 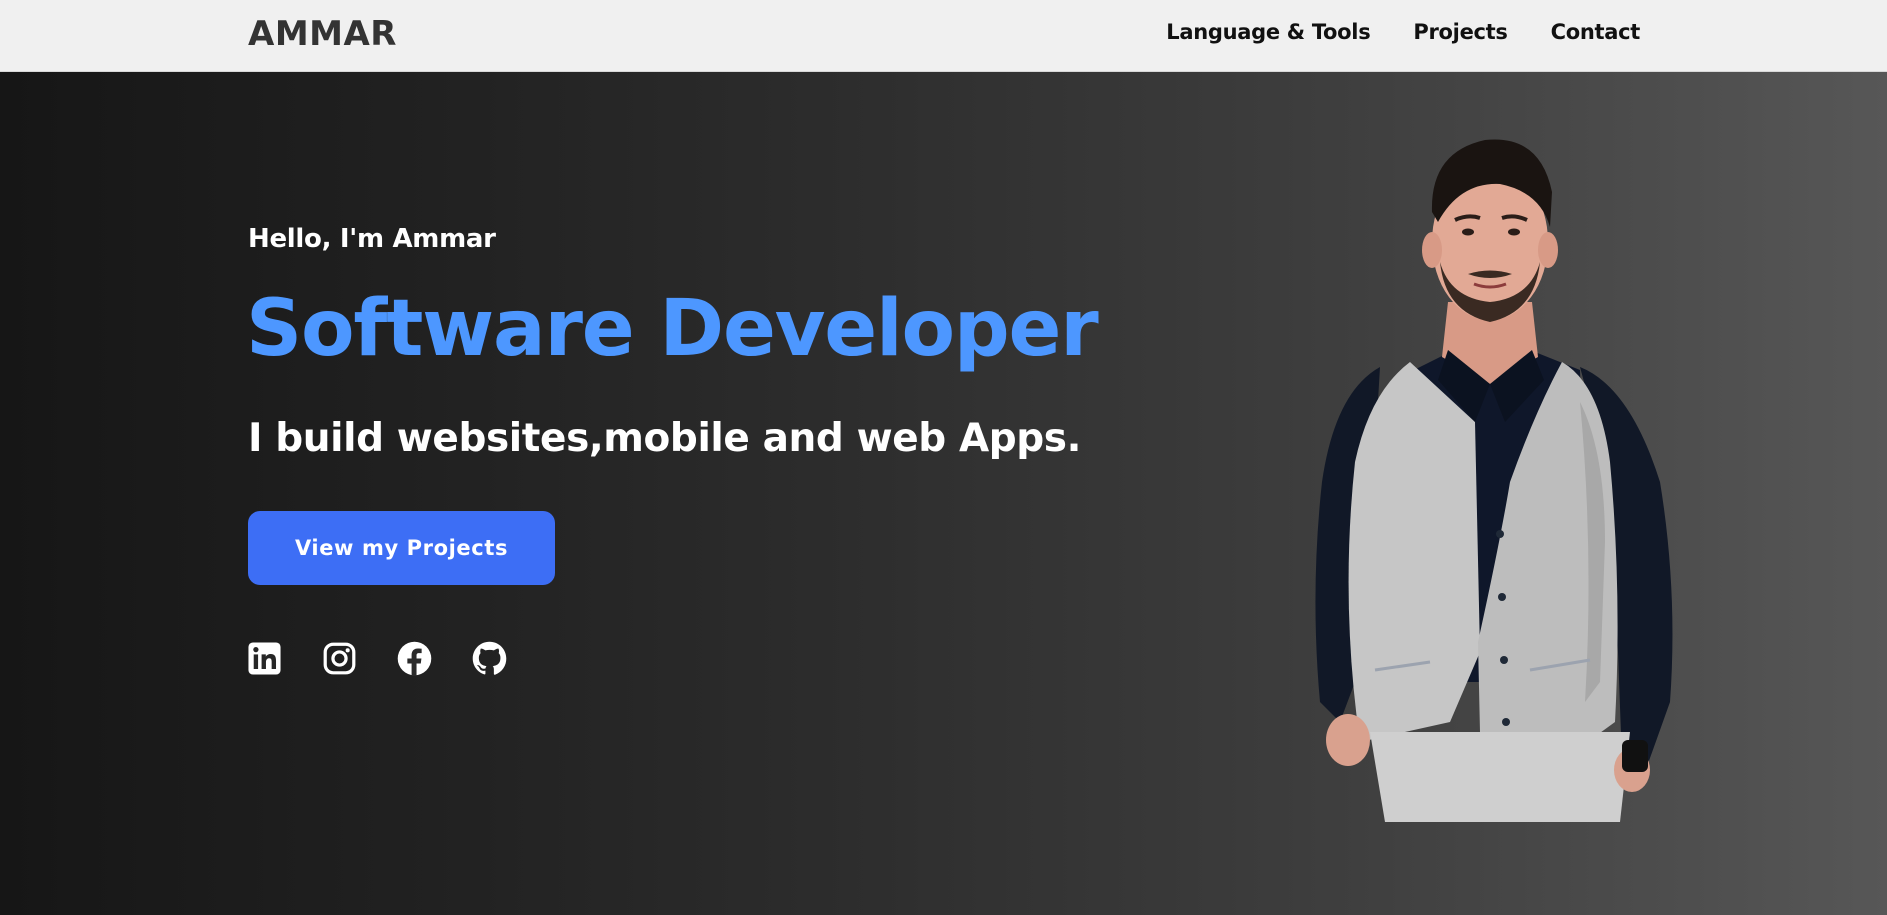 What do you see at coordinates (489, 658) in the screenshot?
I see `github-icon` at bounding box center [489, 658].